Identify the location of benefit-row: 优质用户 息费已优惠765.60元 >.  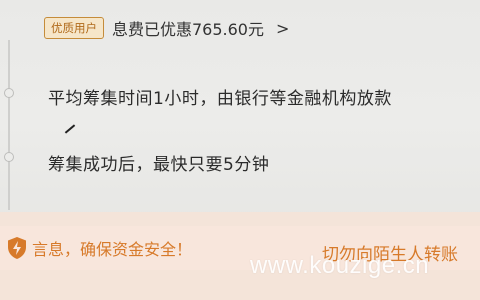
(166, 28).